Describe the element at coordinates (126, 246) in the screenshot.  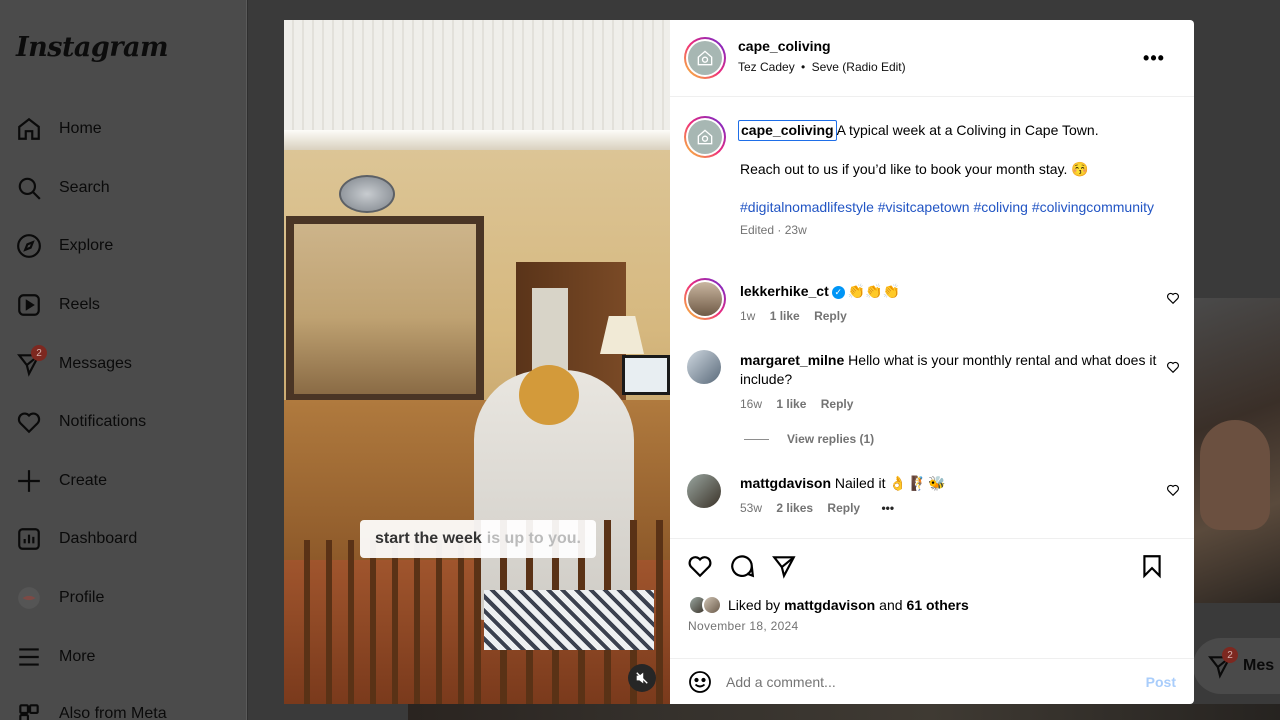
I see `sidebar-item-explore: Explore` at that location.